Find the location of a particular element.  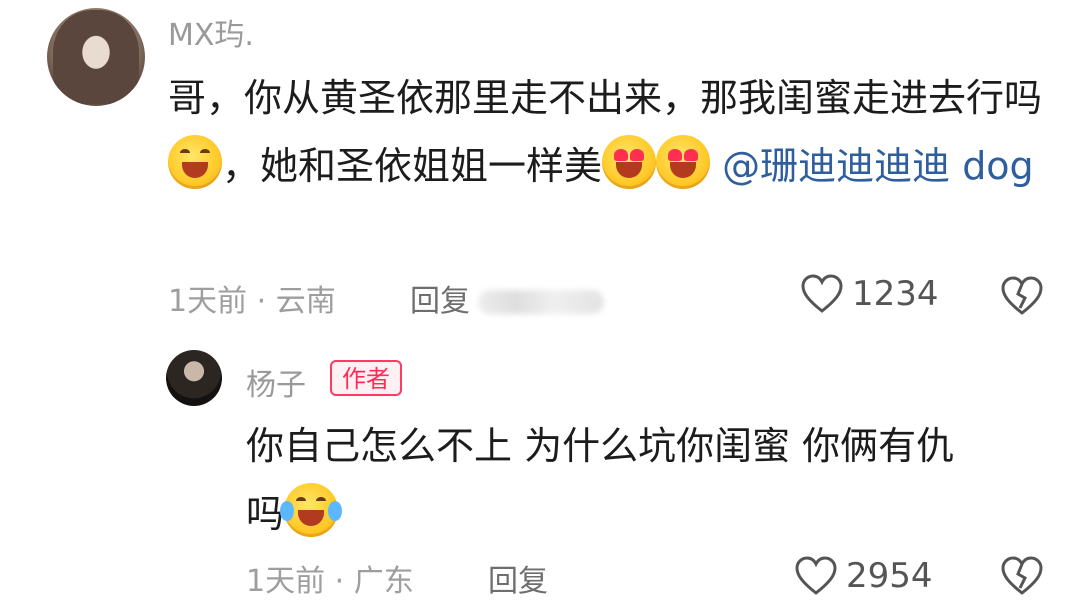

reply-time: 1天前 is located at coordinates (286, 581).